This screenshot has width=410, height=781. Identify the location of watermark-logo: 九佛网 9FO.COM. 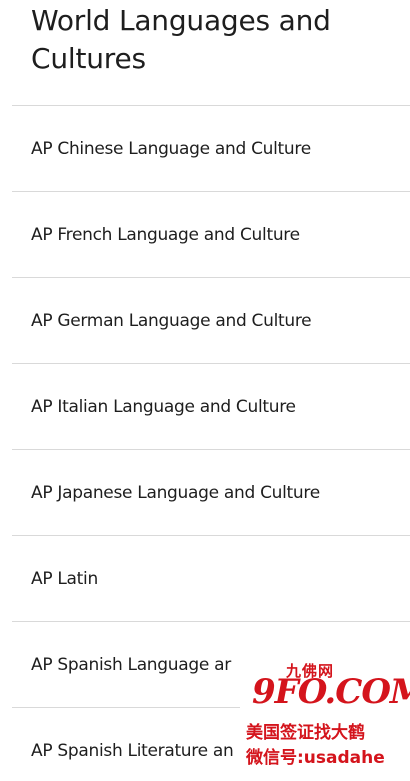
(325, 684).